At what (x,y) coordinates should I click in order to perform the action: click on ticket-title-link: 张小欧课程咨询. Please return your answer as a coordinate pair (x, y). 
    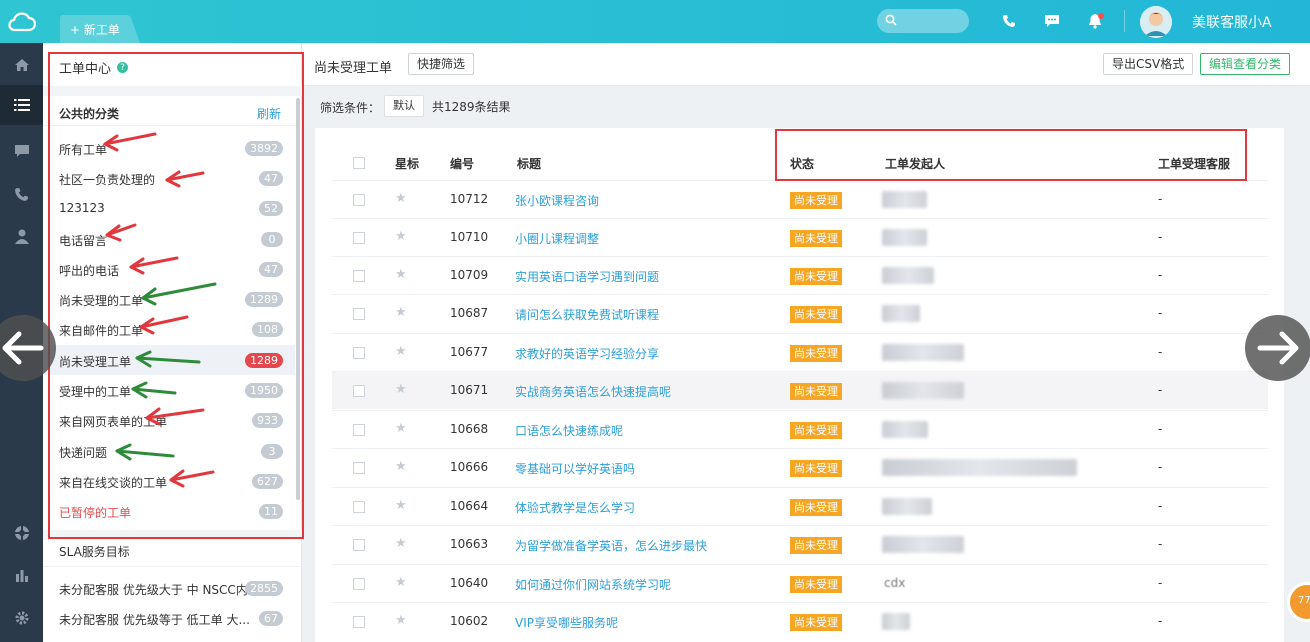
    Looking at the image, I should click on (557, 200).